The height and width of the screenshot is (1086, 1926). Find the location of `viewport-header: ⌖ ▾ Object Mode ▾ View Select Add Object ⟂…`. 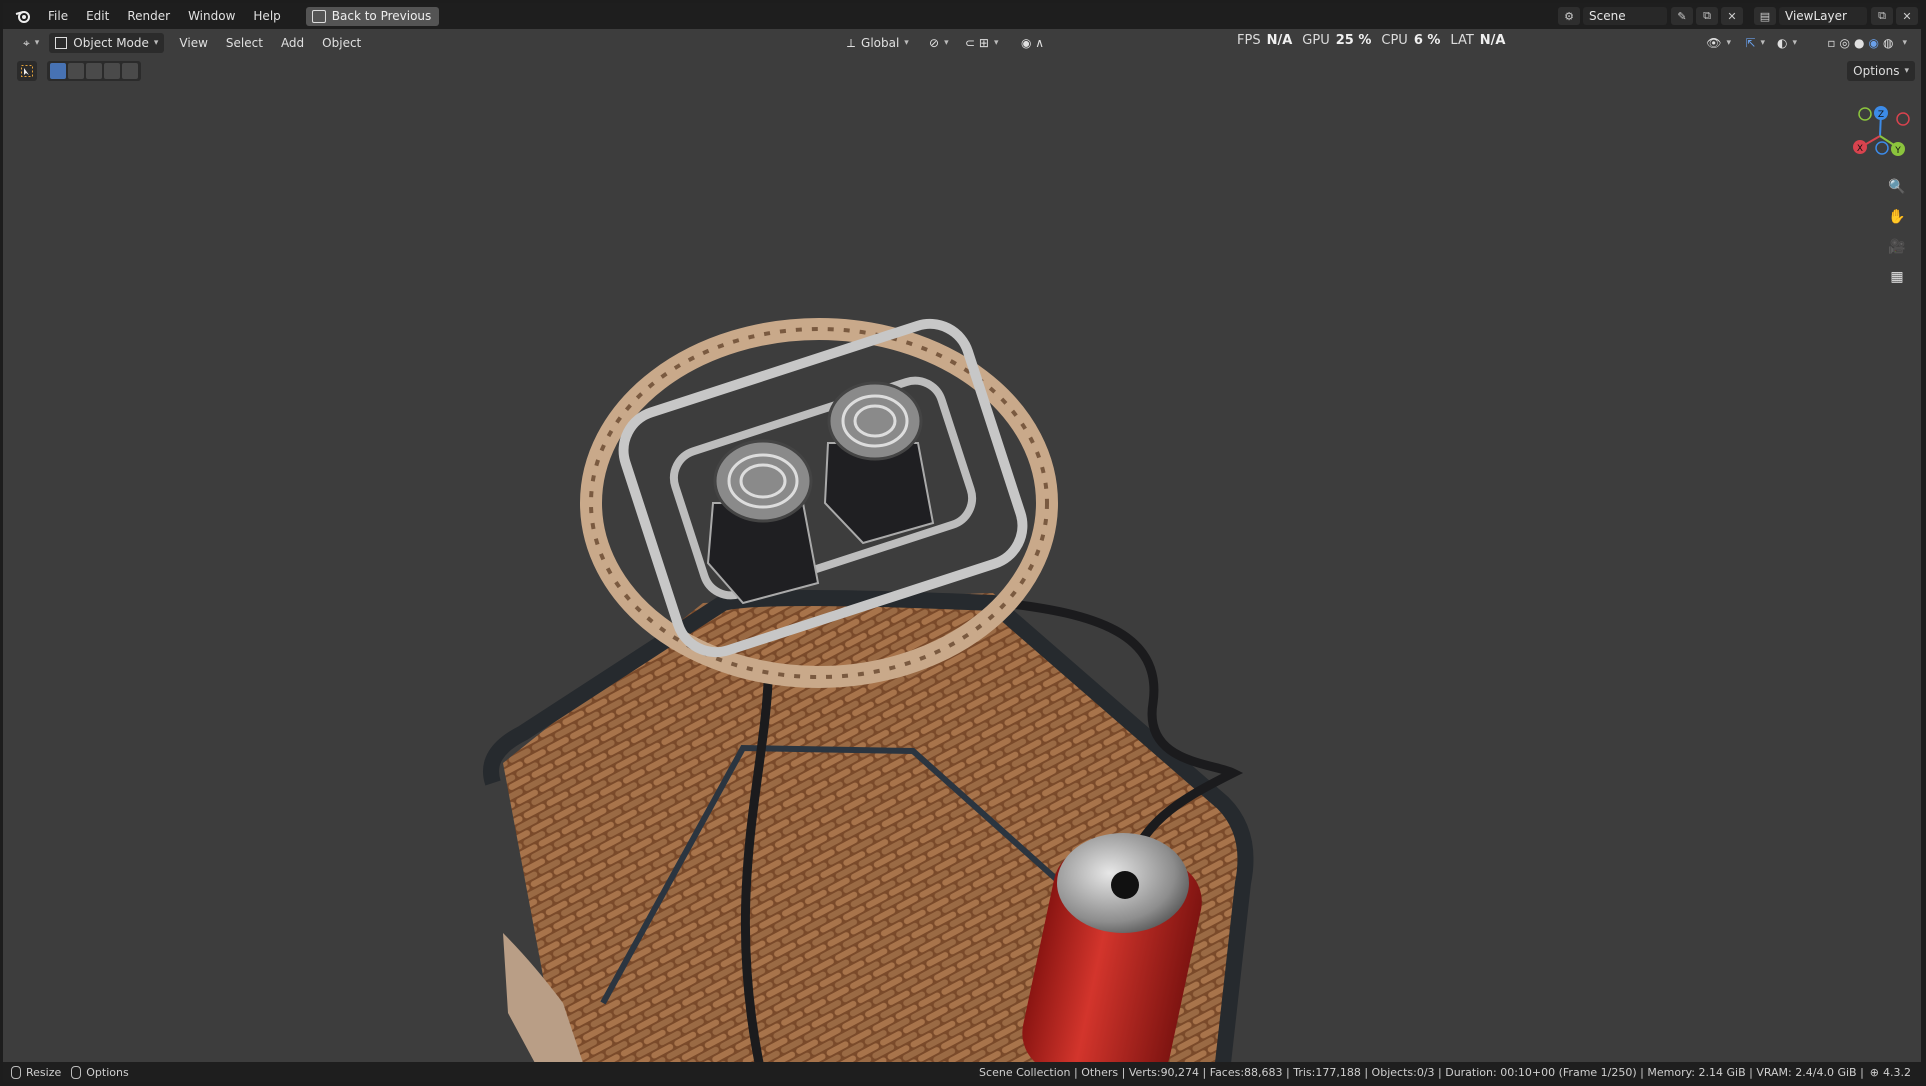

viewport-header: ⌖ ▾ Object Mode ▾ View Select Add Object ⟂… is located at coordinates (962, 43).